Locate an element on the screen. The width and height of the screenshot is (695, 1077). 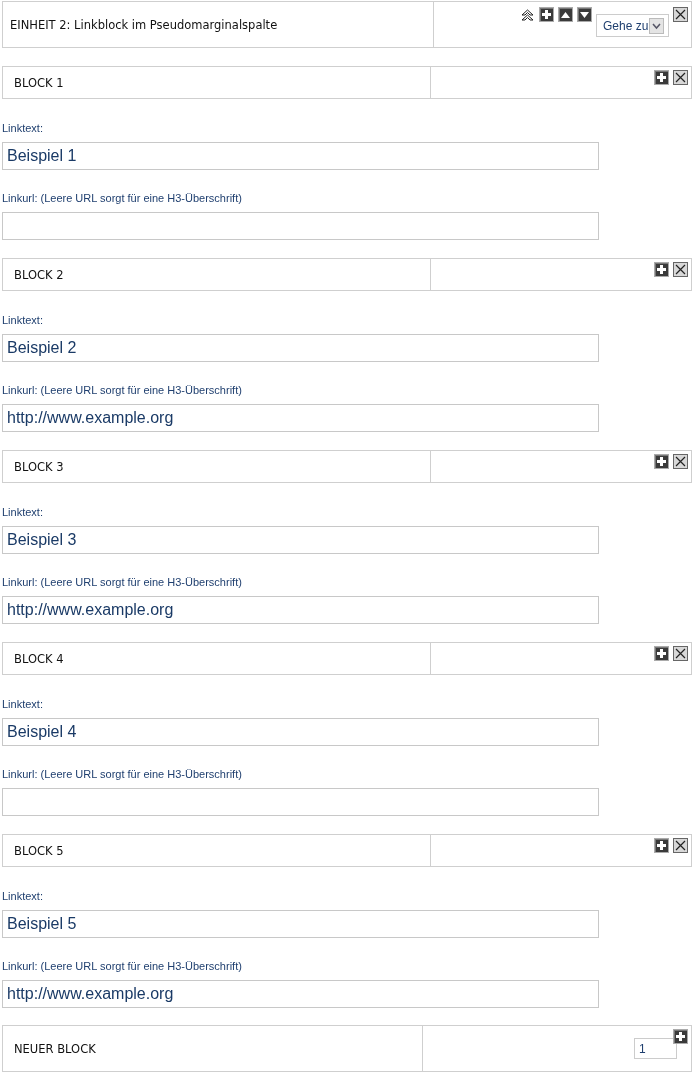
move-up-button is located at coordinates (565, 14).